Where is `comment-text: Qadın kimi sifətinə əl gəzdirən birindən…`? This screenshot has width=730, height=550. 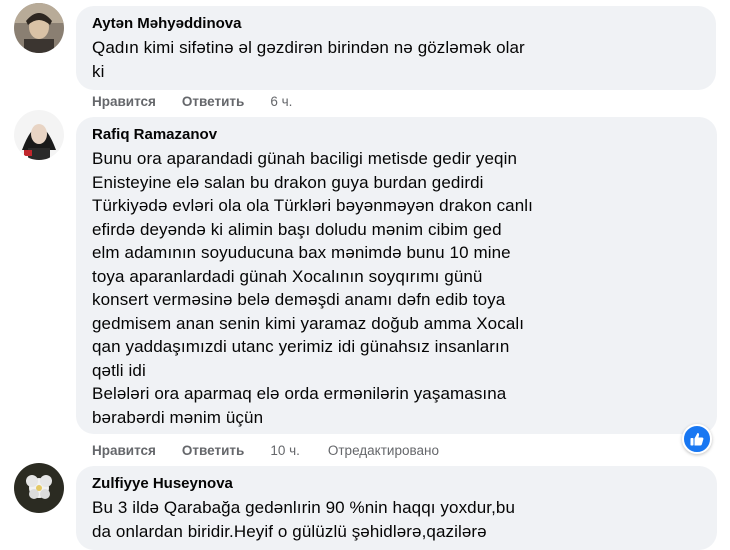 comment-text: Qadın kimi sifətinə əl gəzdirən birindən… is located at coordinates (308, 59).